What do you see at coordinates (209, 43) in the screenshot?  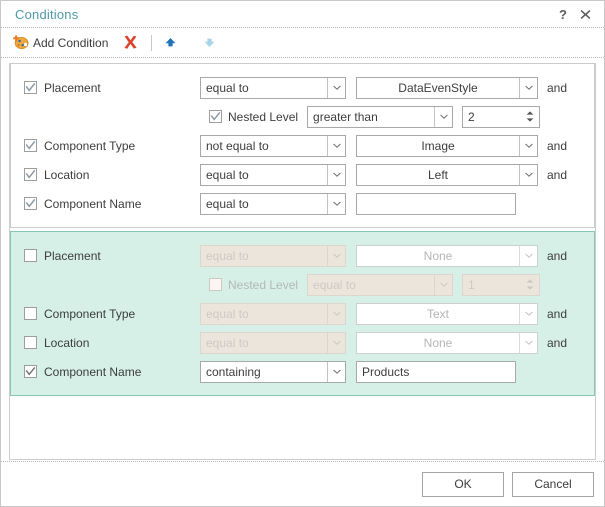 I see `move-down-button` at bounding box center [209, 43].